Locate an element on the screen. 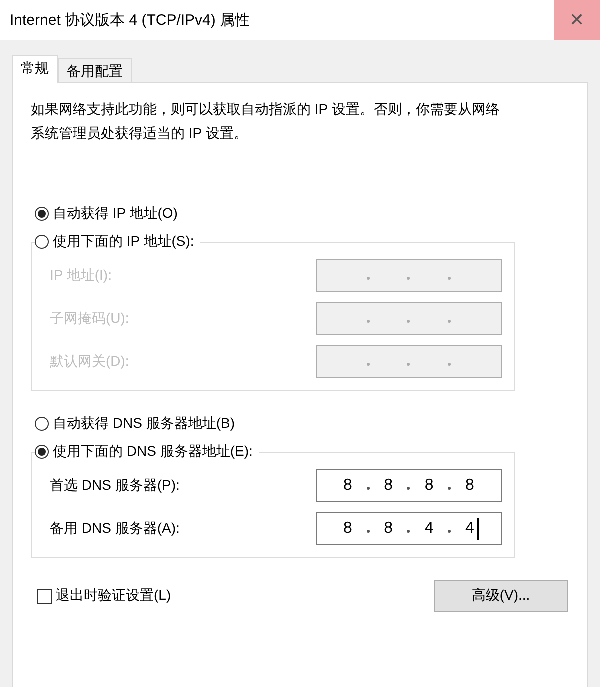 Image resolution: width=600 pixels, height=687 pixels. checkbox-label: 退出时验证设置(L) is located at coordinates (114, 596).